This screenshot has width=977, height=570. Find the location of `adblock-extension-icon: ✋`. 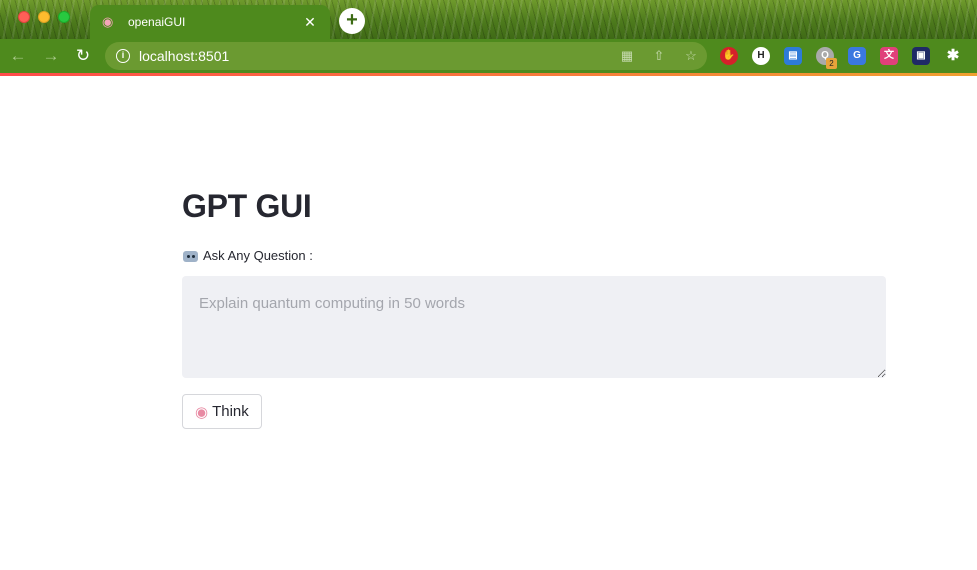

adblock-extension-icon: ✋ is located at coordinates (729, 56).